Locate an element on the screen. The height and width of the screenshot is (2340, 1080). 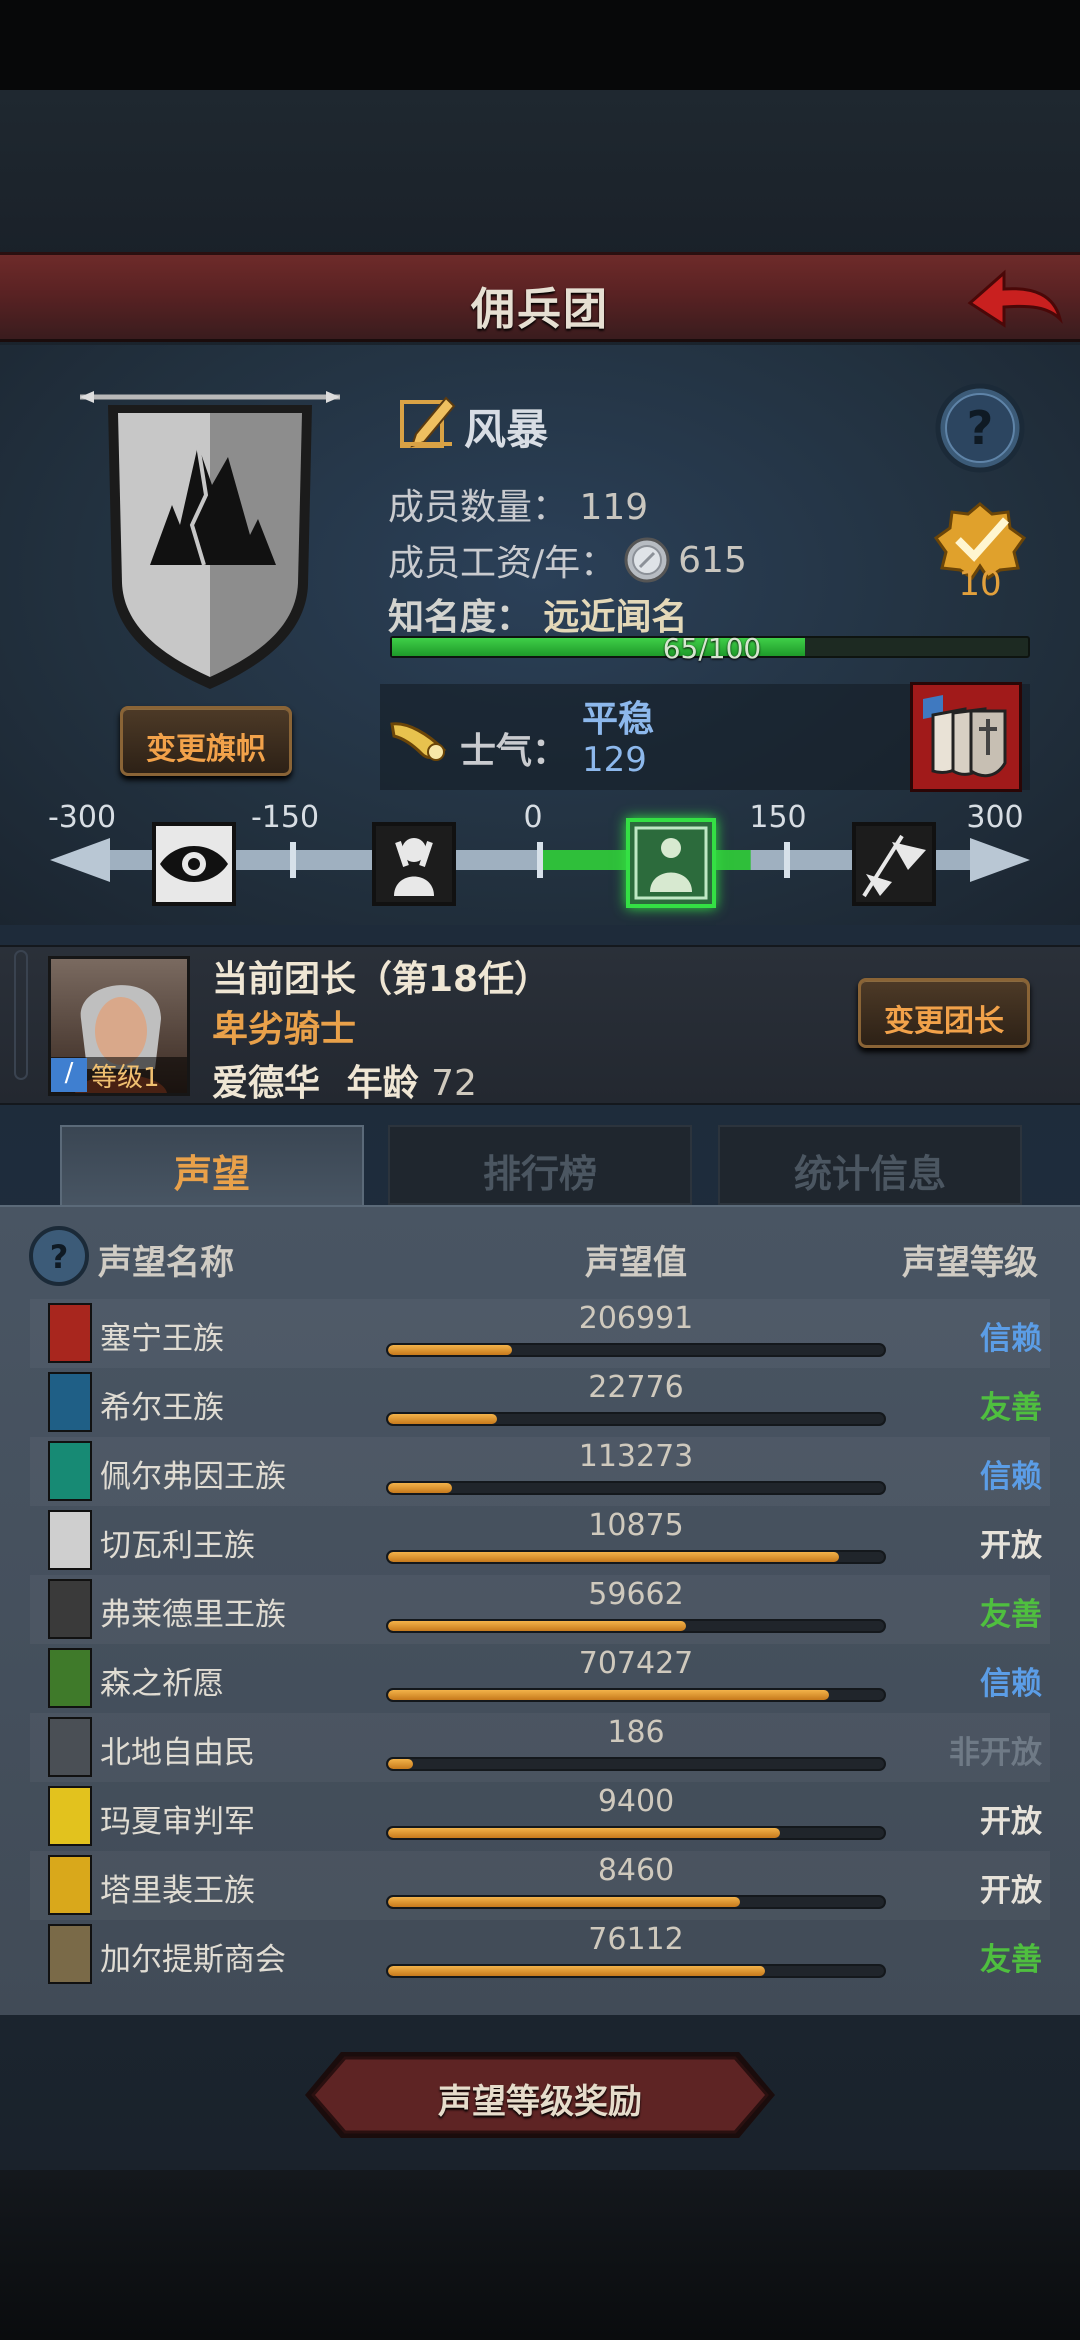
morale-stage-calm is located at coordinates (671, 863).